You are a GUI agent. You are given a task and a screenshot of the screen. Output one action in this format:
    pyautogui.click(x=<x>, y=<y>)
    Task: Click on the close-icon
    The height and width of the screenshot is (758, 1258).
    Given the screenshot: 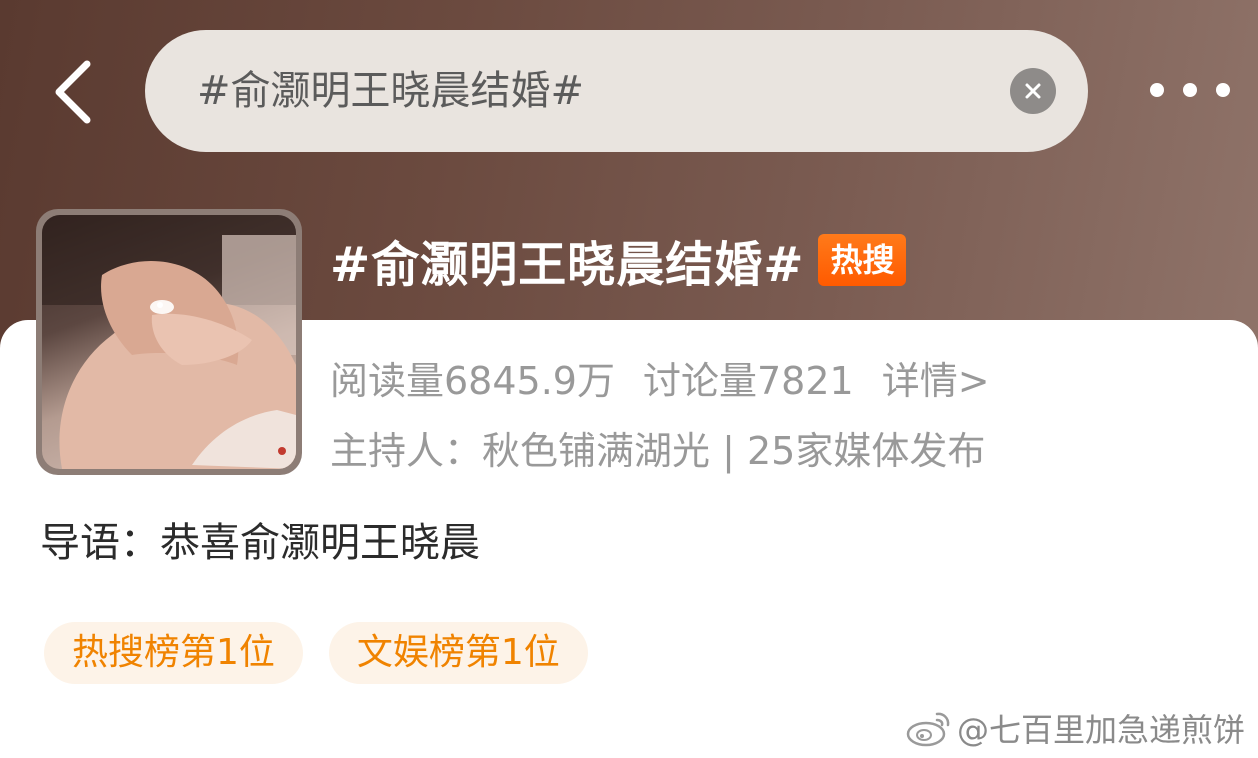 What is the action you would take?
    pyautogui.click(x=1033, y=91)
    